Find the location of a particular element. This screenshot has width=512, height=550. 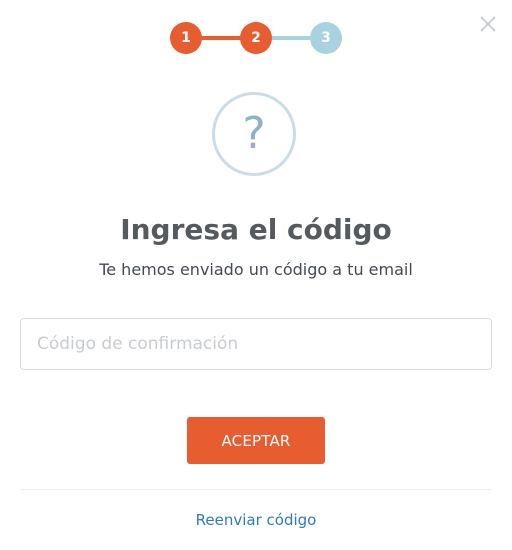

close-icon is located at coordinates (488, 24).